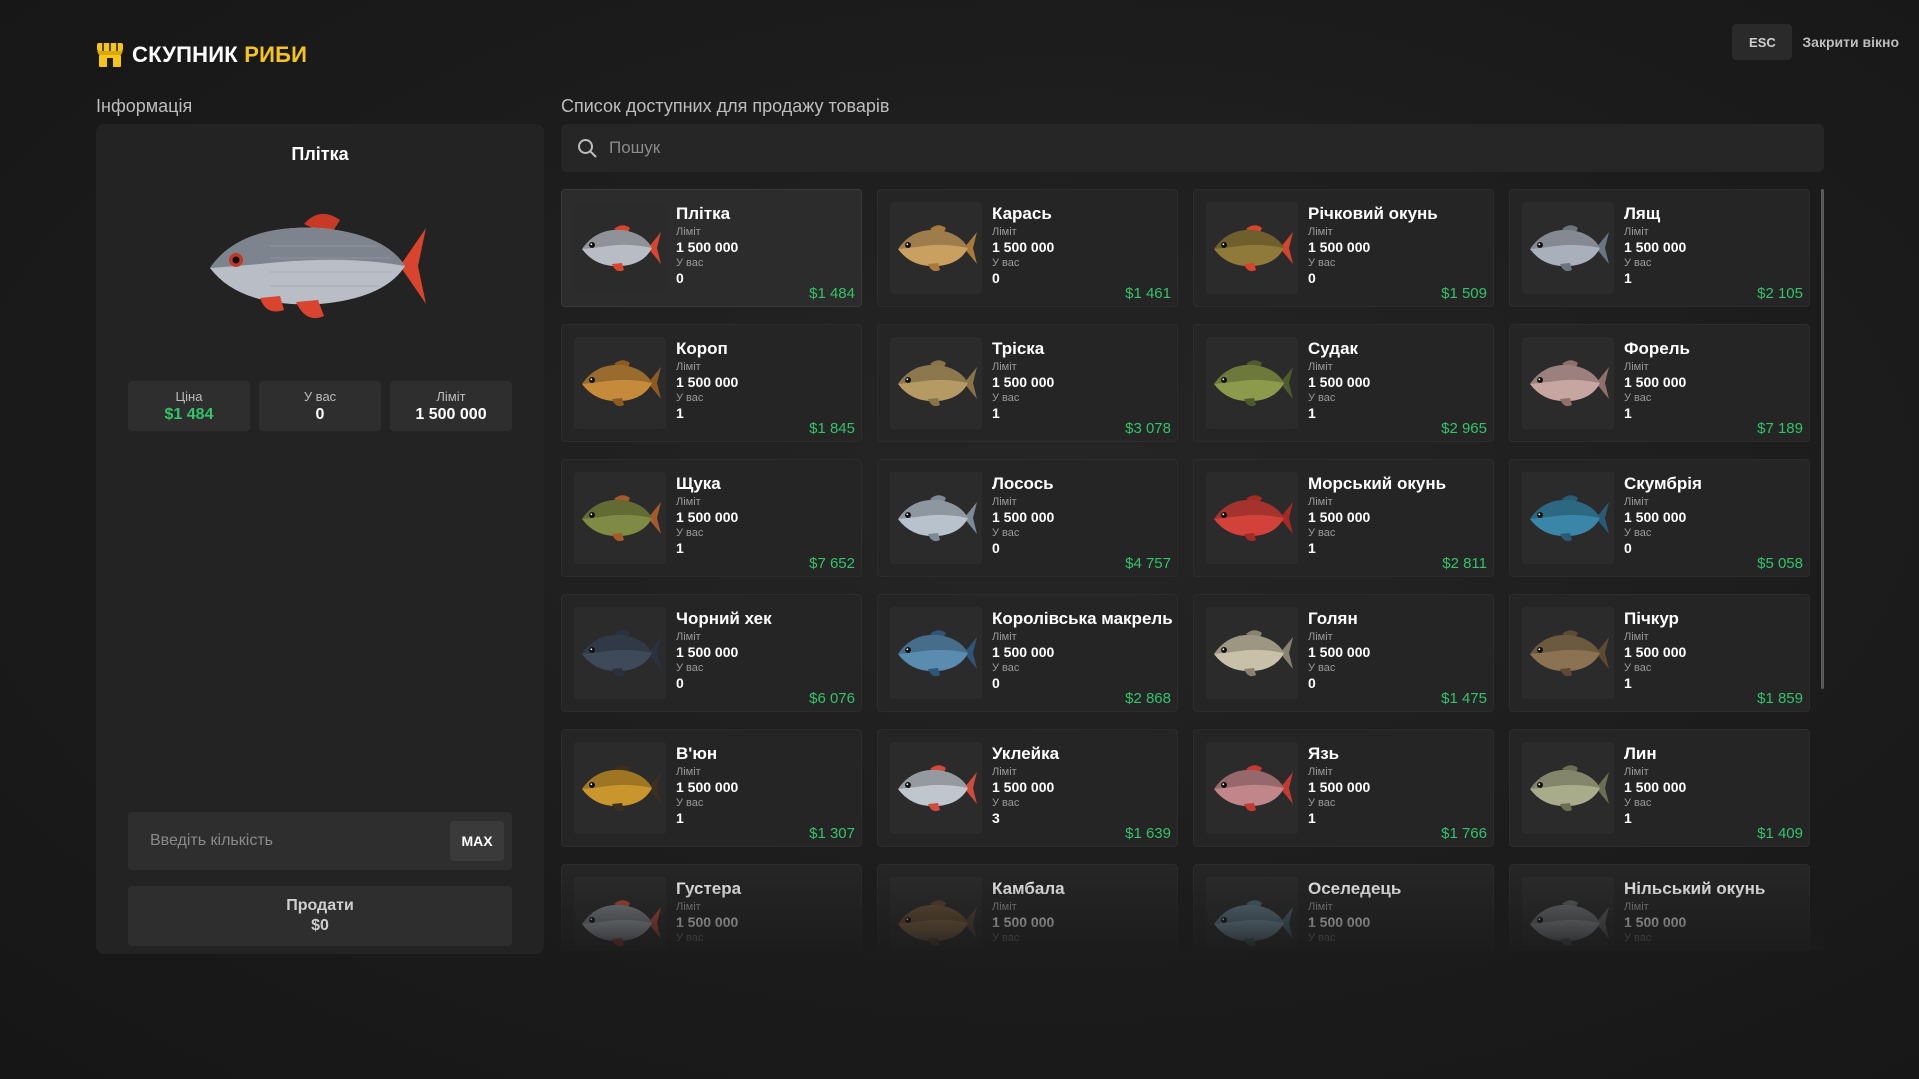 Image resolution: width=1919 pixels, height=1079 pixels. I want to click on limit-stat: Ліміт 1 500 000, so click(451, 406).